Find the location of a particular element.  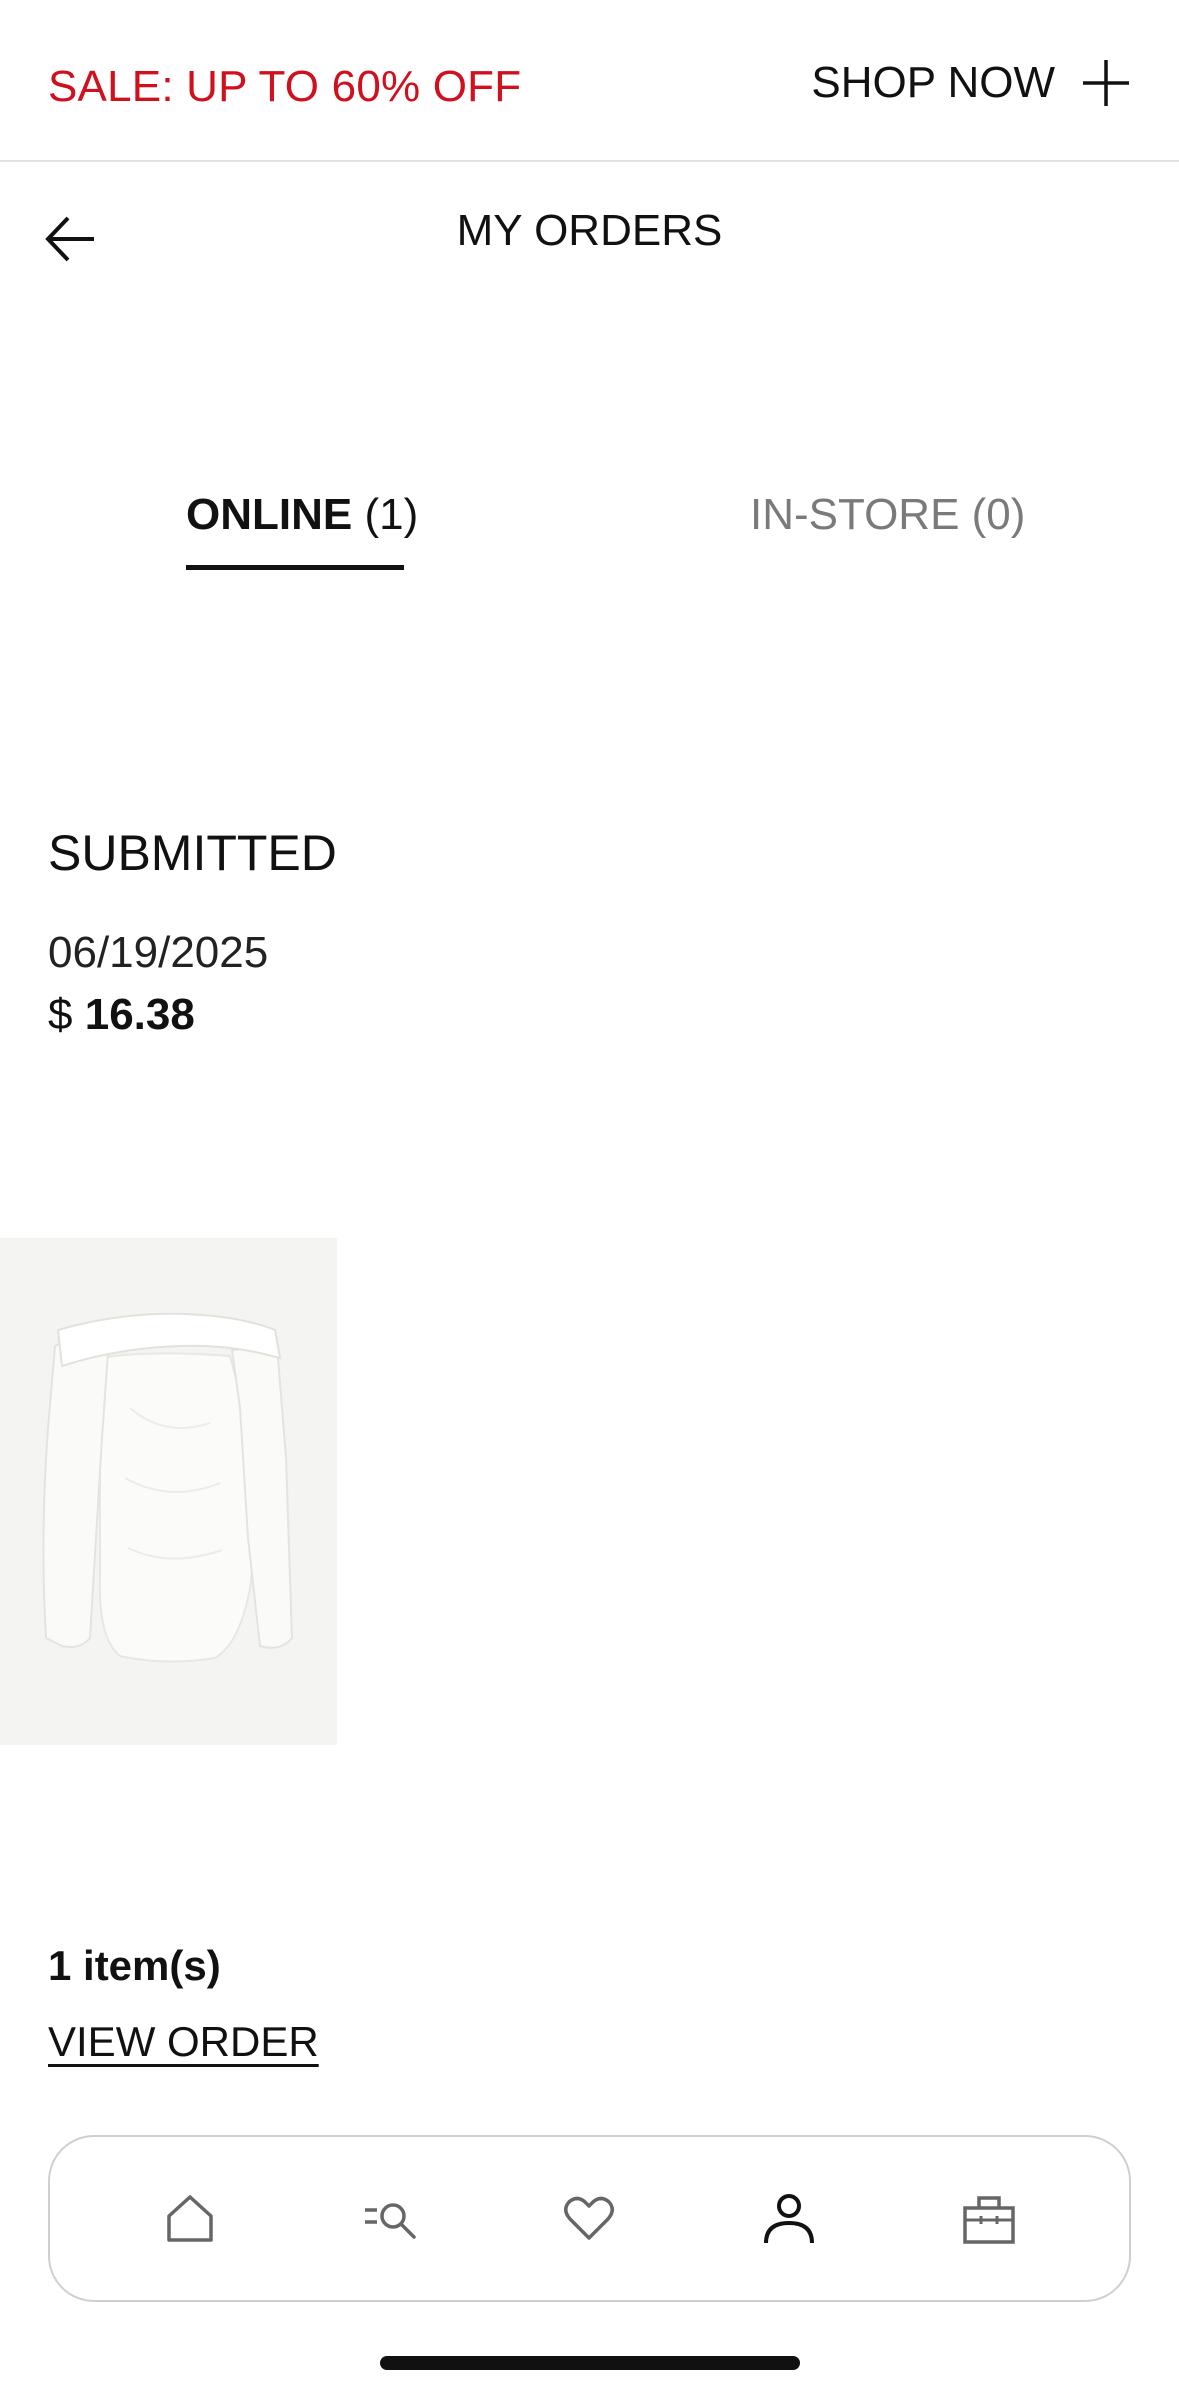

account-icon is located at coordinates (789, 2218).